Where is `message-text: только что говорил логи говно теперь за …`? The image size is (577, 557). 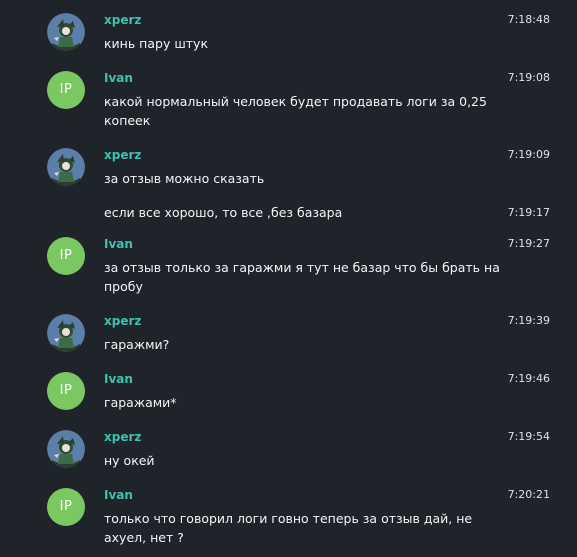 message-text: только что говорил логи говно теперь за … is located at coordinates (288, 528).